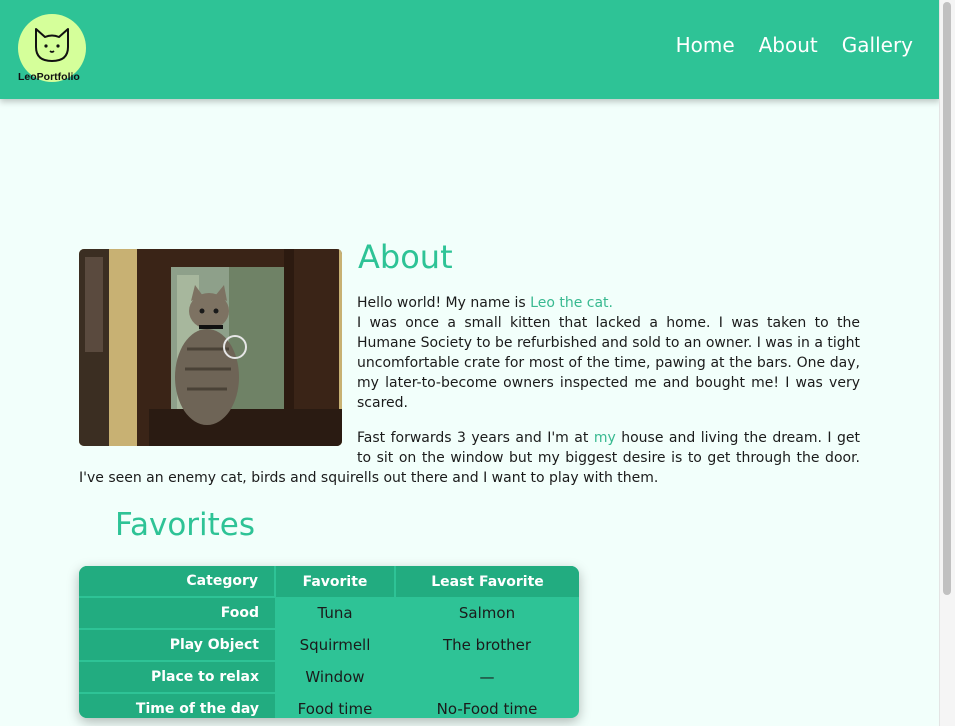 The image size is (955, 726). Describe the element at coordinates (177, 676) in the screenshot. I see `row-category: Place to relax` at that location.